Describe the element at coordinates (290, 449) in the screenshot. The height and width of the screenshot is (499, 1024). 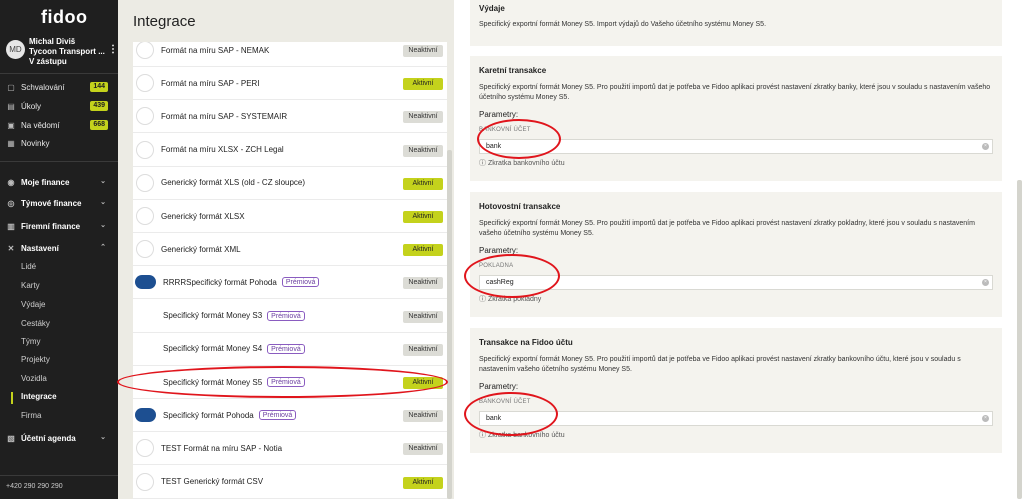
I see `integration-row: TEST Formát na míru SAP - Notia Neaktivní` at that location.